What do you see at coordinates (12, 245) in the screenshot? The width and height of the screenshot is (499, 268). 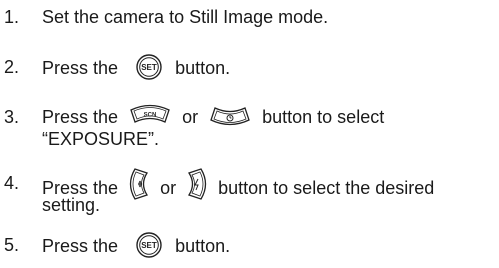 I see `step-number: 5.` at bounding box center [12, 245].